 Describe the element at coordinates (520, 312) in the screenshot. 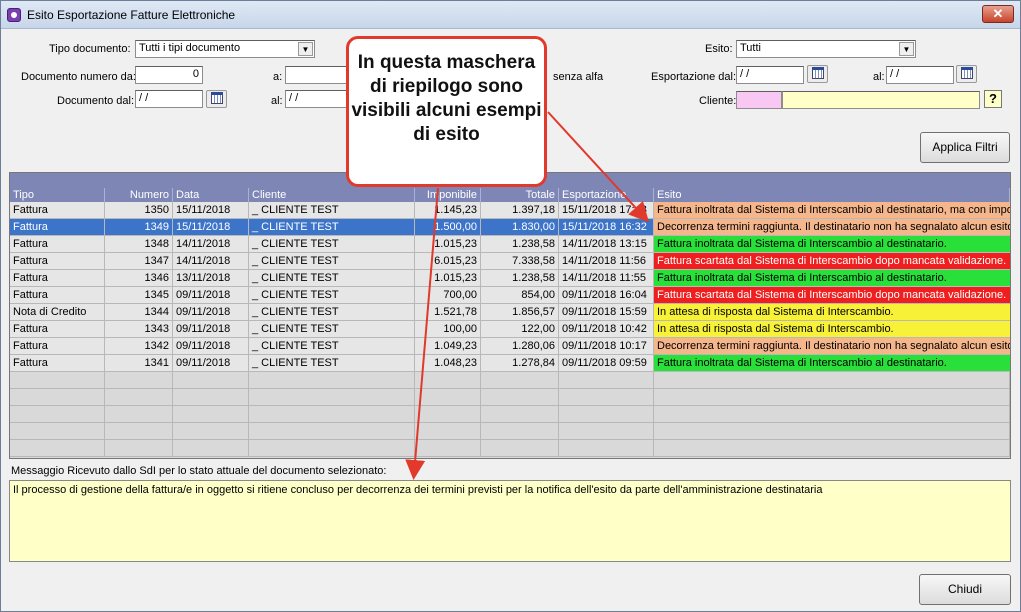

I see `cell-totale: 1.856,57` at that location.